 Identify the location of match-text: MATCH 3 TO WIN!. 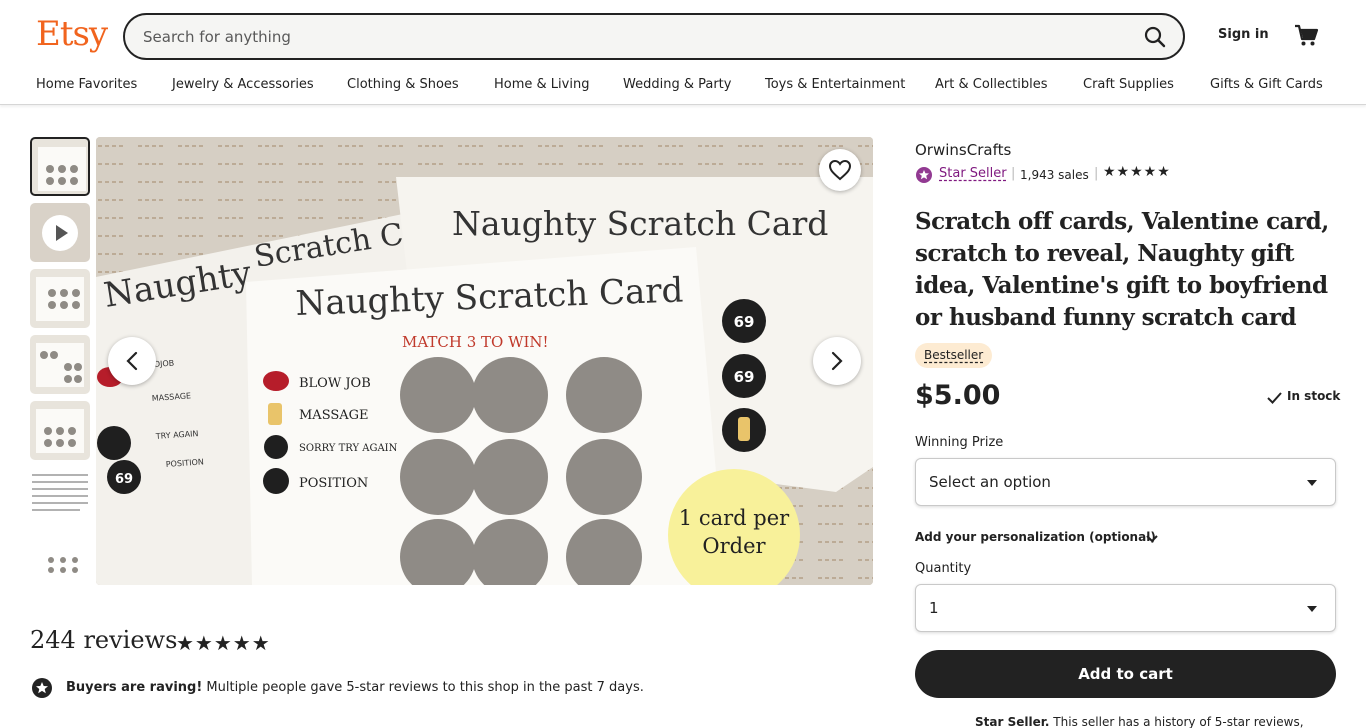
(475, 342).